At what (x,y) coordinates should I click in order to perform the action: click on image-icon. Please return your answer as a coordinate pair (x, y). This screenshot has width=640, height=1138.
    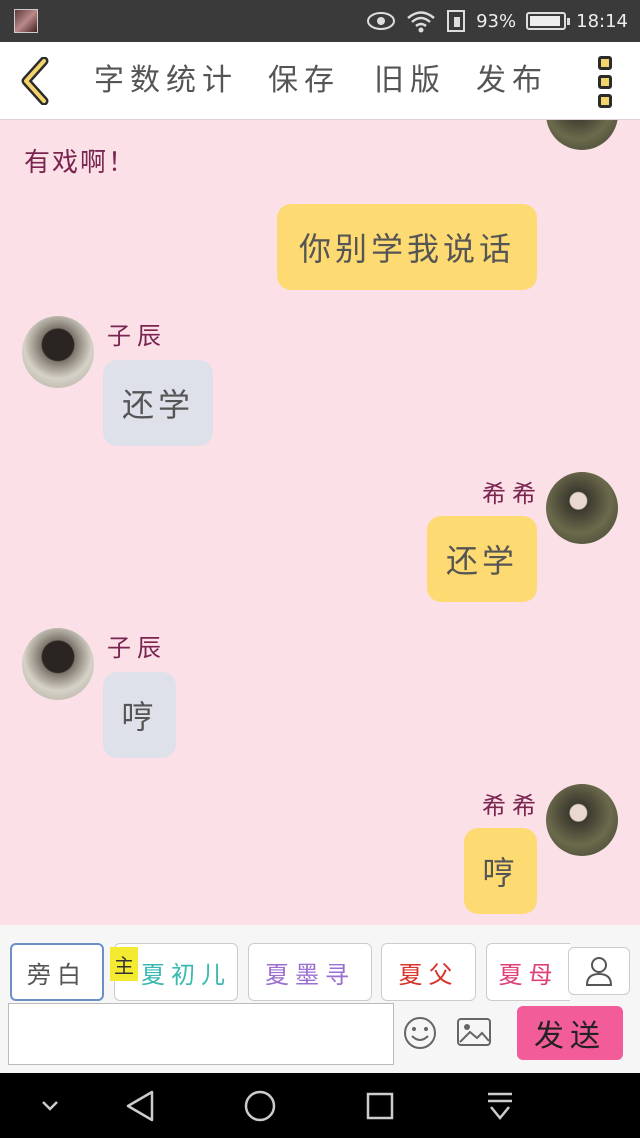
    Looking at the image, I should click on (474, 1032).